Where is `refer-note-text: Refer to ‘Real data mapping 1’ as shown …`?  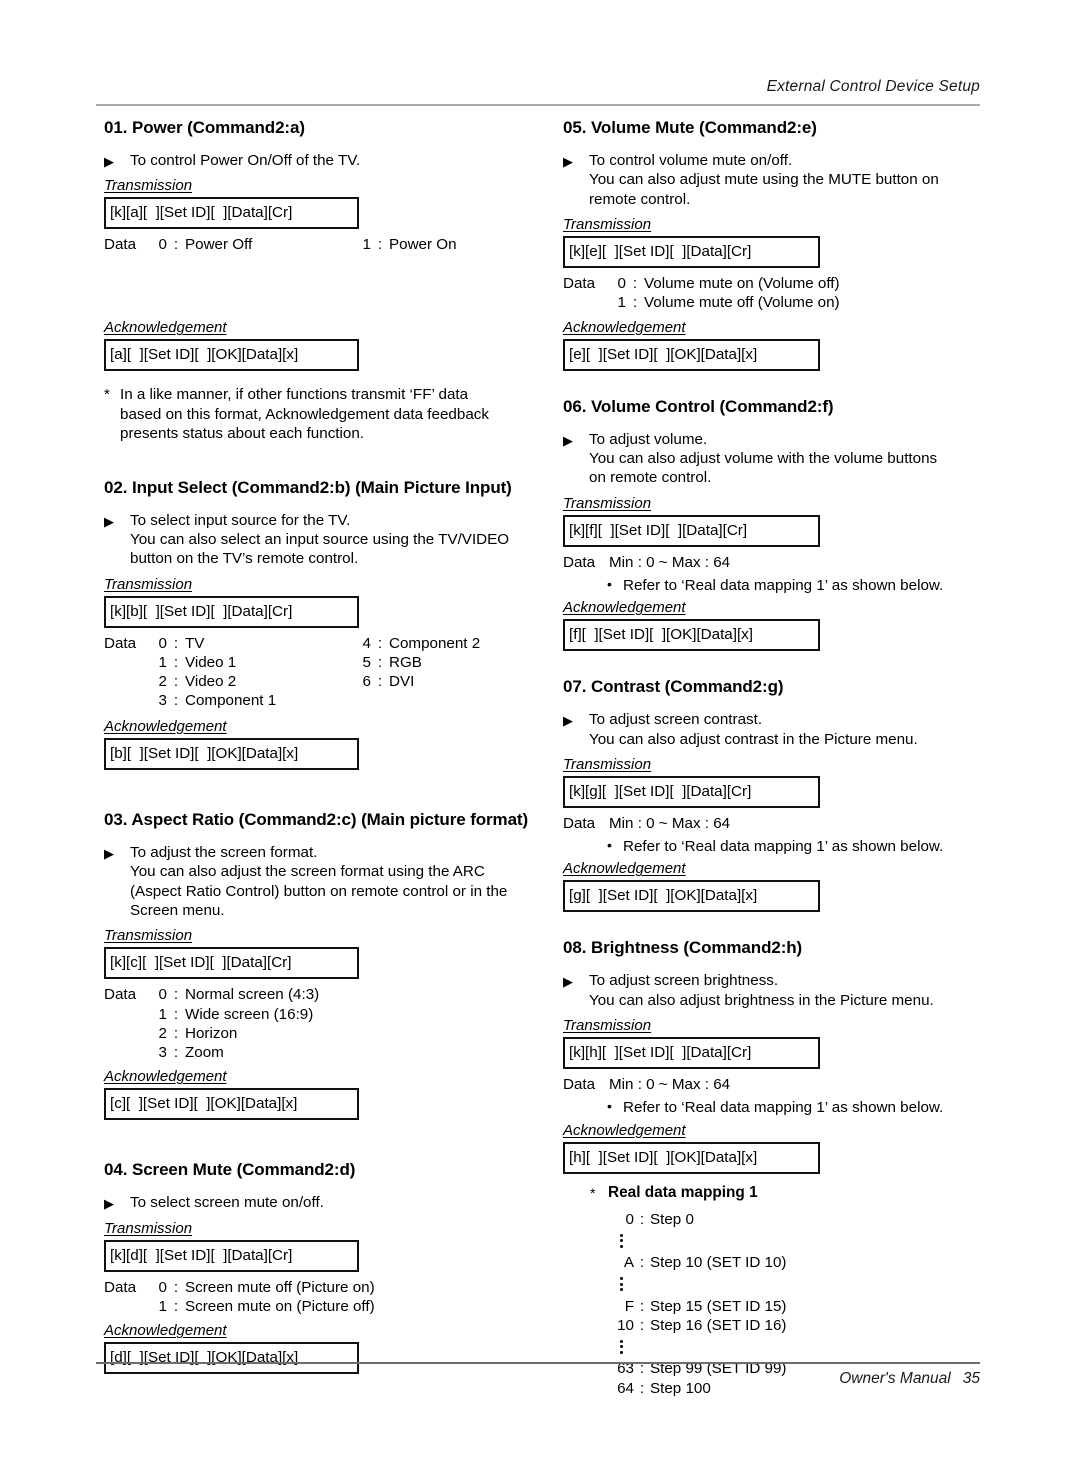
refer-note-text: Refer to ‘Real data mapping 1’ as shown … is located at coordinates (783, 1108).